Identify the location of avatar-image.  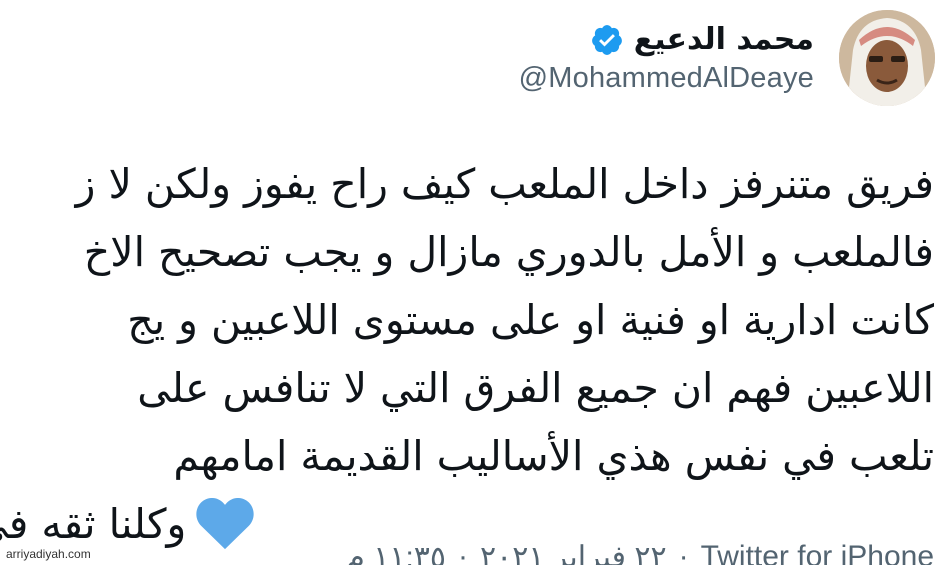
(887, 58).